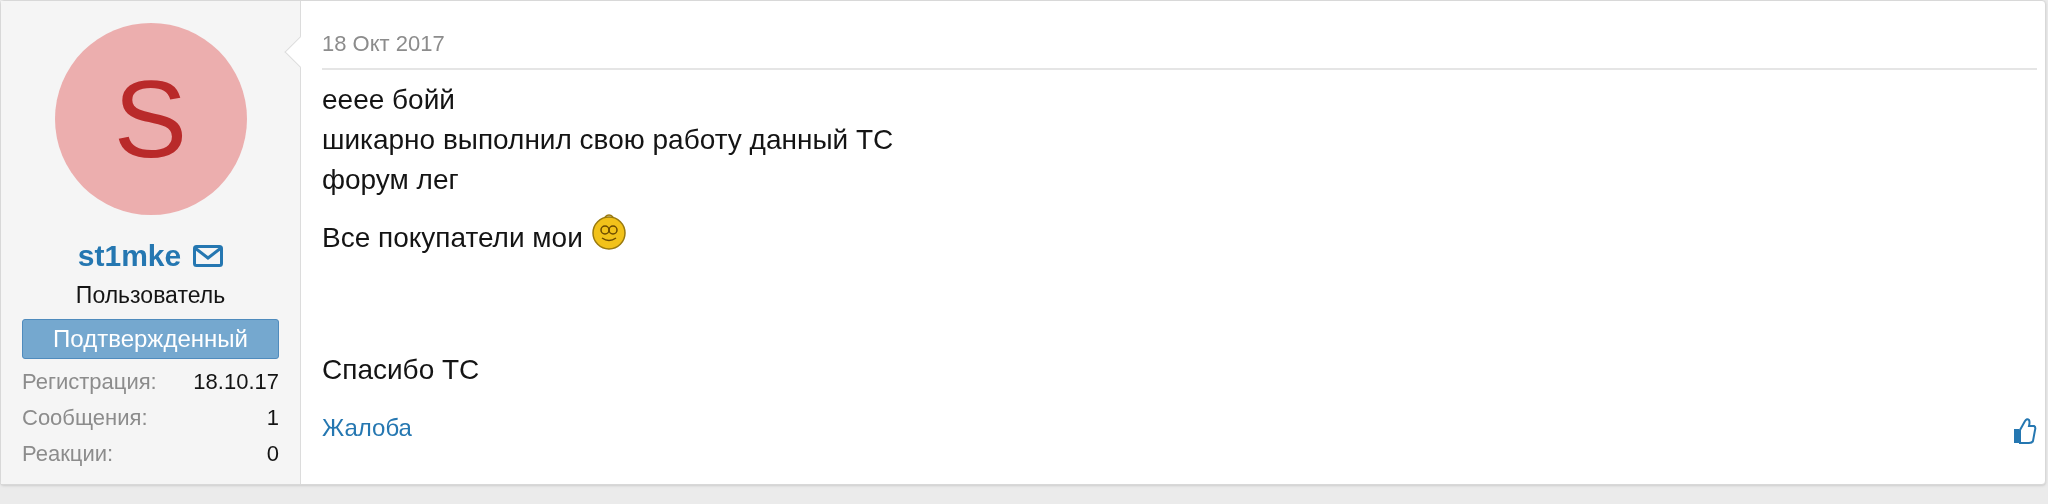 The image size is (2048, 504). Describe the element at coordinates (68, 453) in the screenshot. I see `stat-label: Реакции:` at that location.